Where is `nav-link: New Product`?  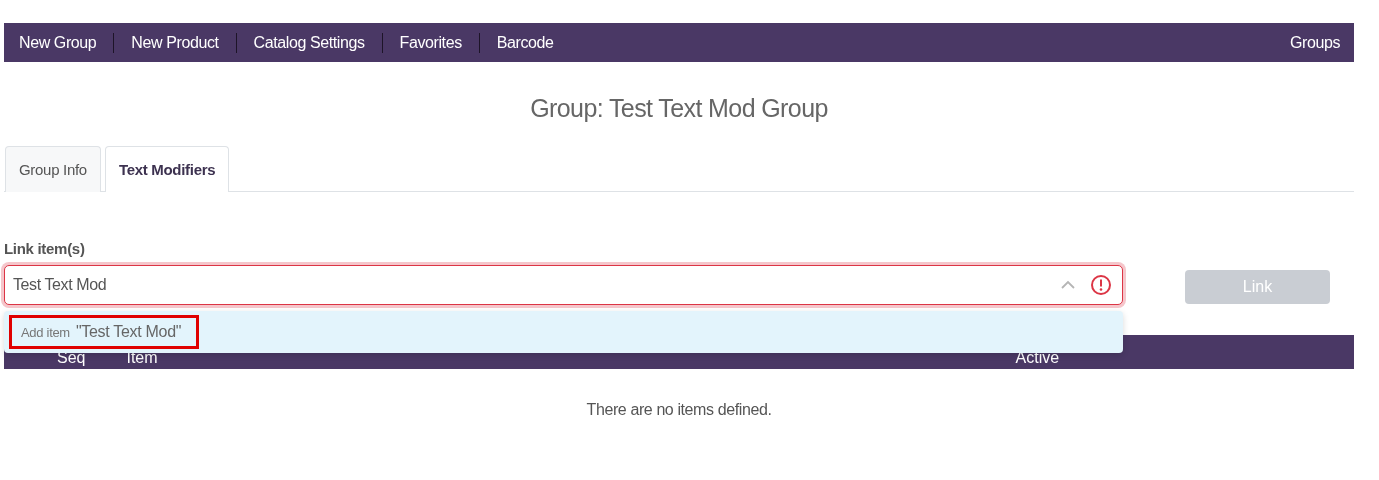 nav-link: New Product is located at coordinates (175, 42).